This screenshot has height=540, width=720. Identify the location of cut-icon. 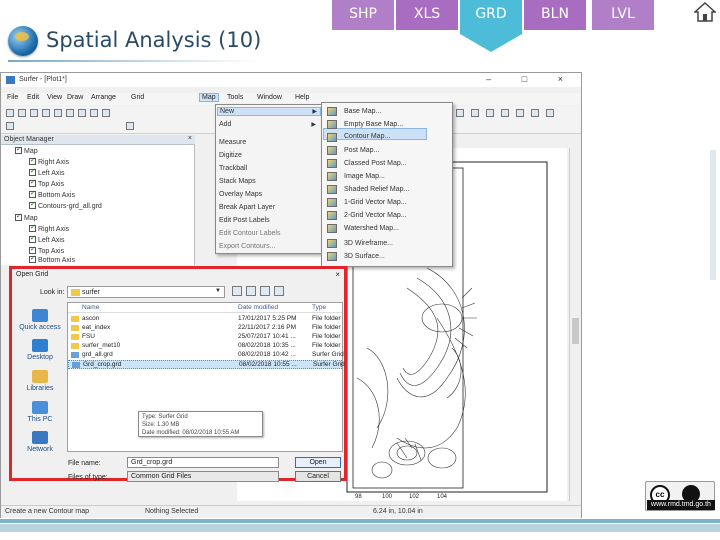
(58, 113).